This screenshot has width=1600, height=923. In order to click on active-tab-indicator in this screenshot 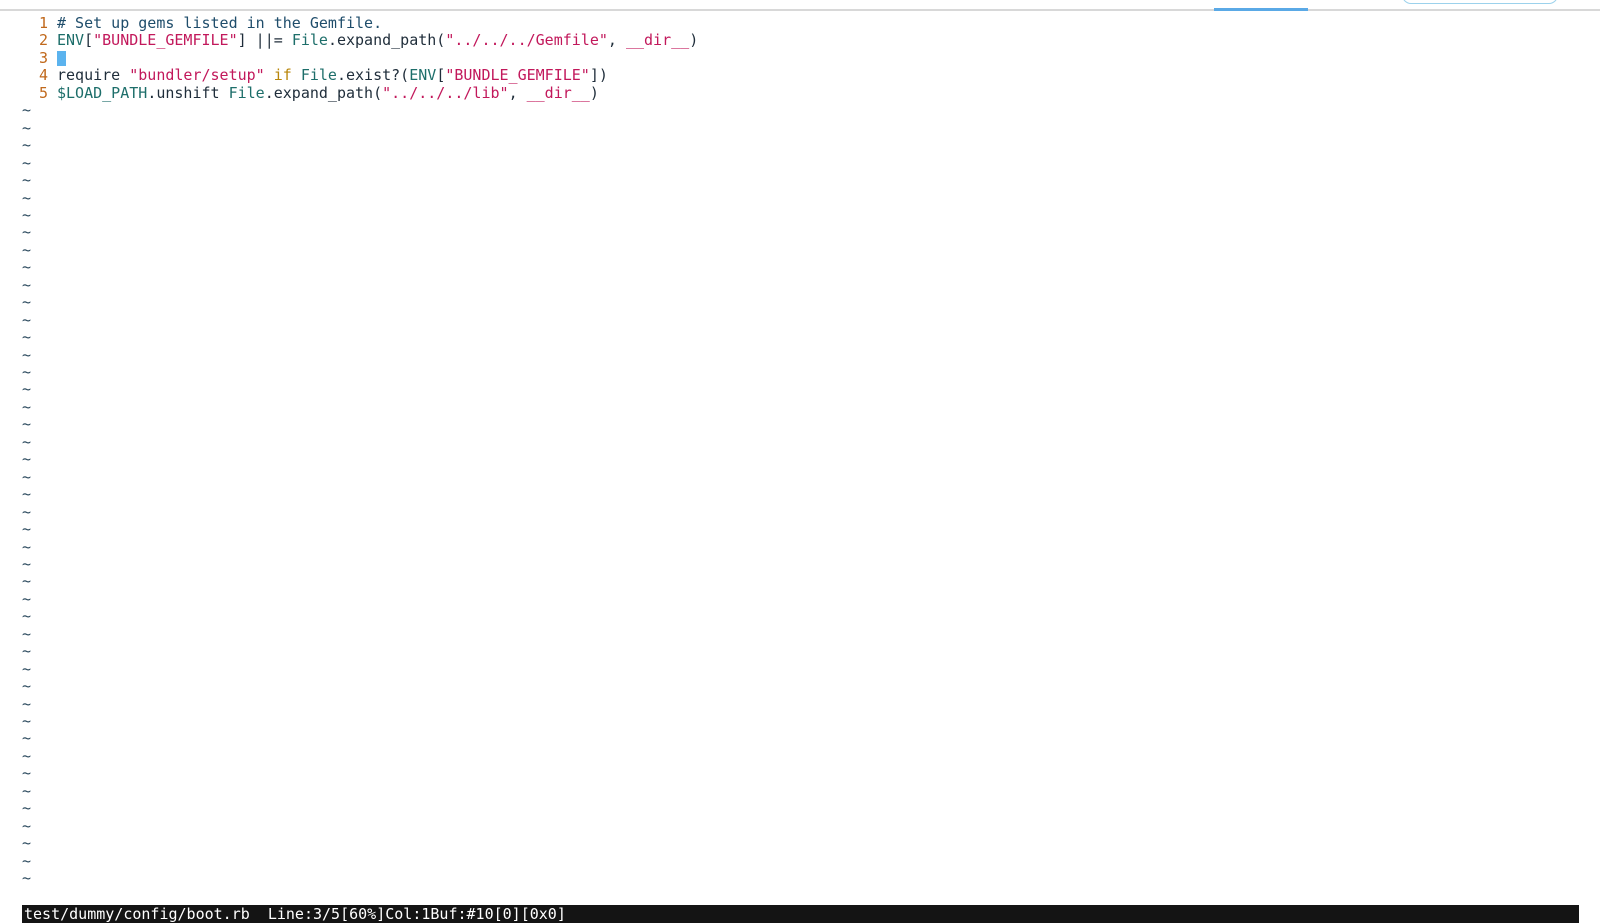, I will do `click(1261, 9)`.